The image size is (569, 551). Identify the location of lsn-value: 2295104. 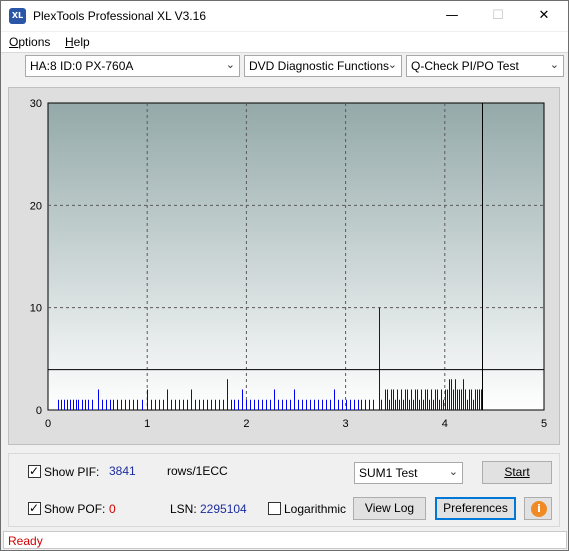
(223, 509).